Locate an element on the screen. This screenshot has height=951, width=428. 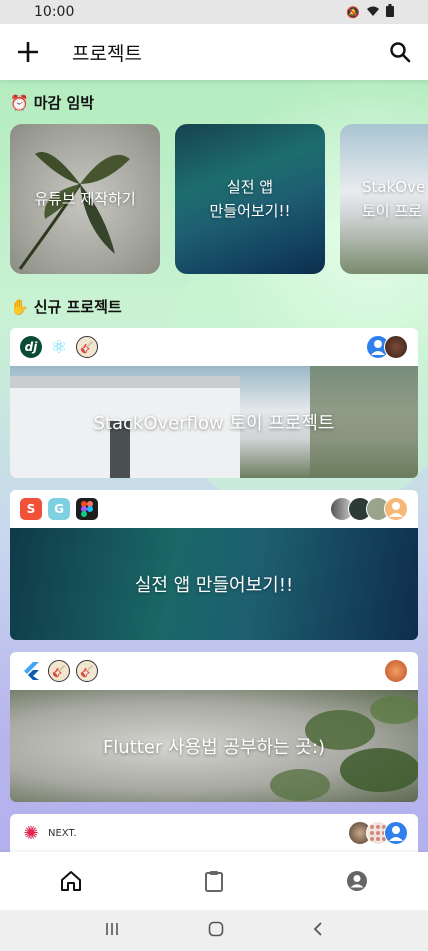
home-system-button is located at coordinates (216, 931).